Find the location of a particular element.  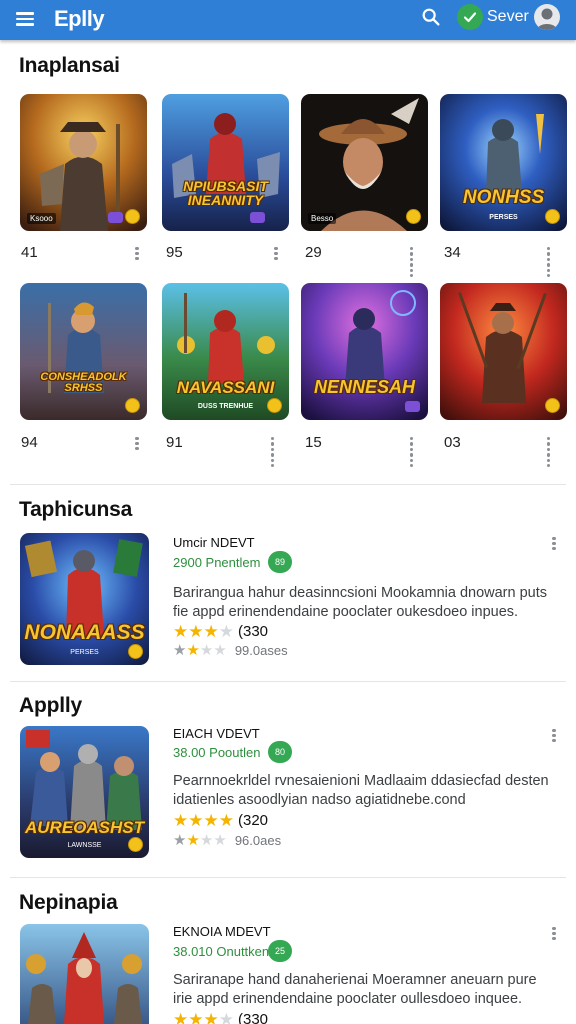

tile-tag: Ksooo is located at coordinates (41, 218).